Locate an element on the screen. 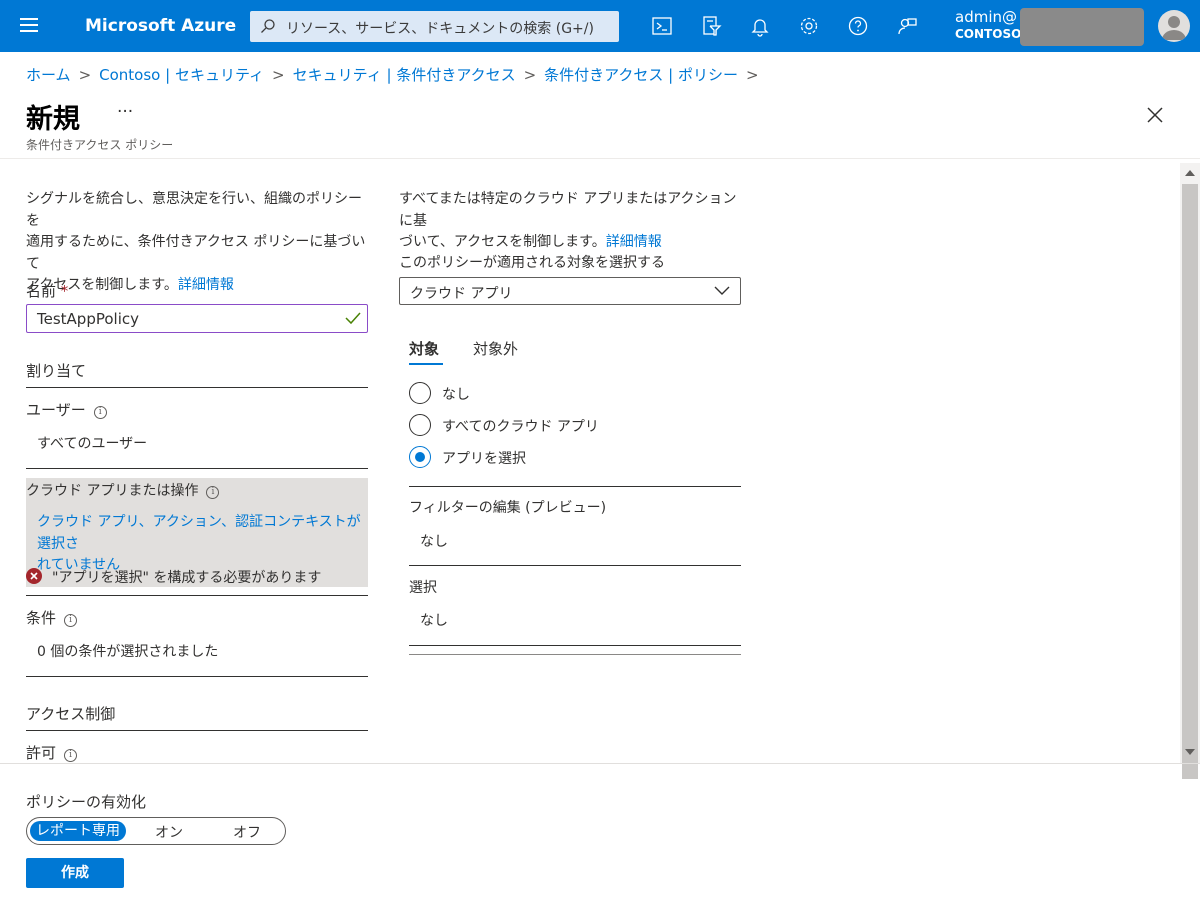  page-title: 新規 is located at coordinates (53, 119).